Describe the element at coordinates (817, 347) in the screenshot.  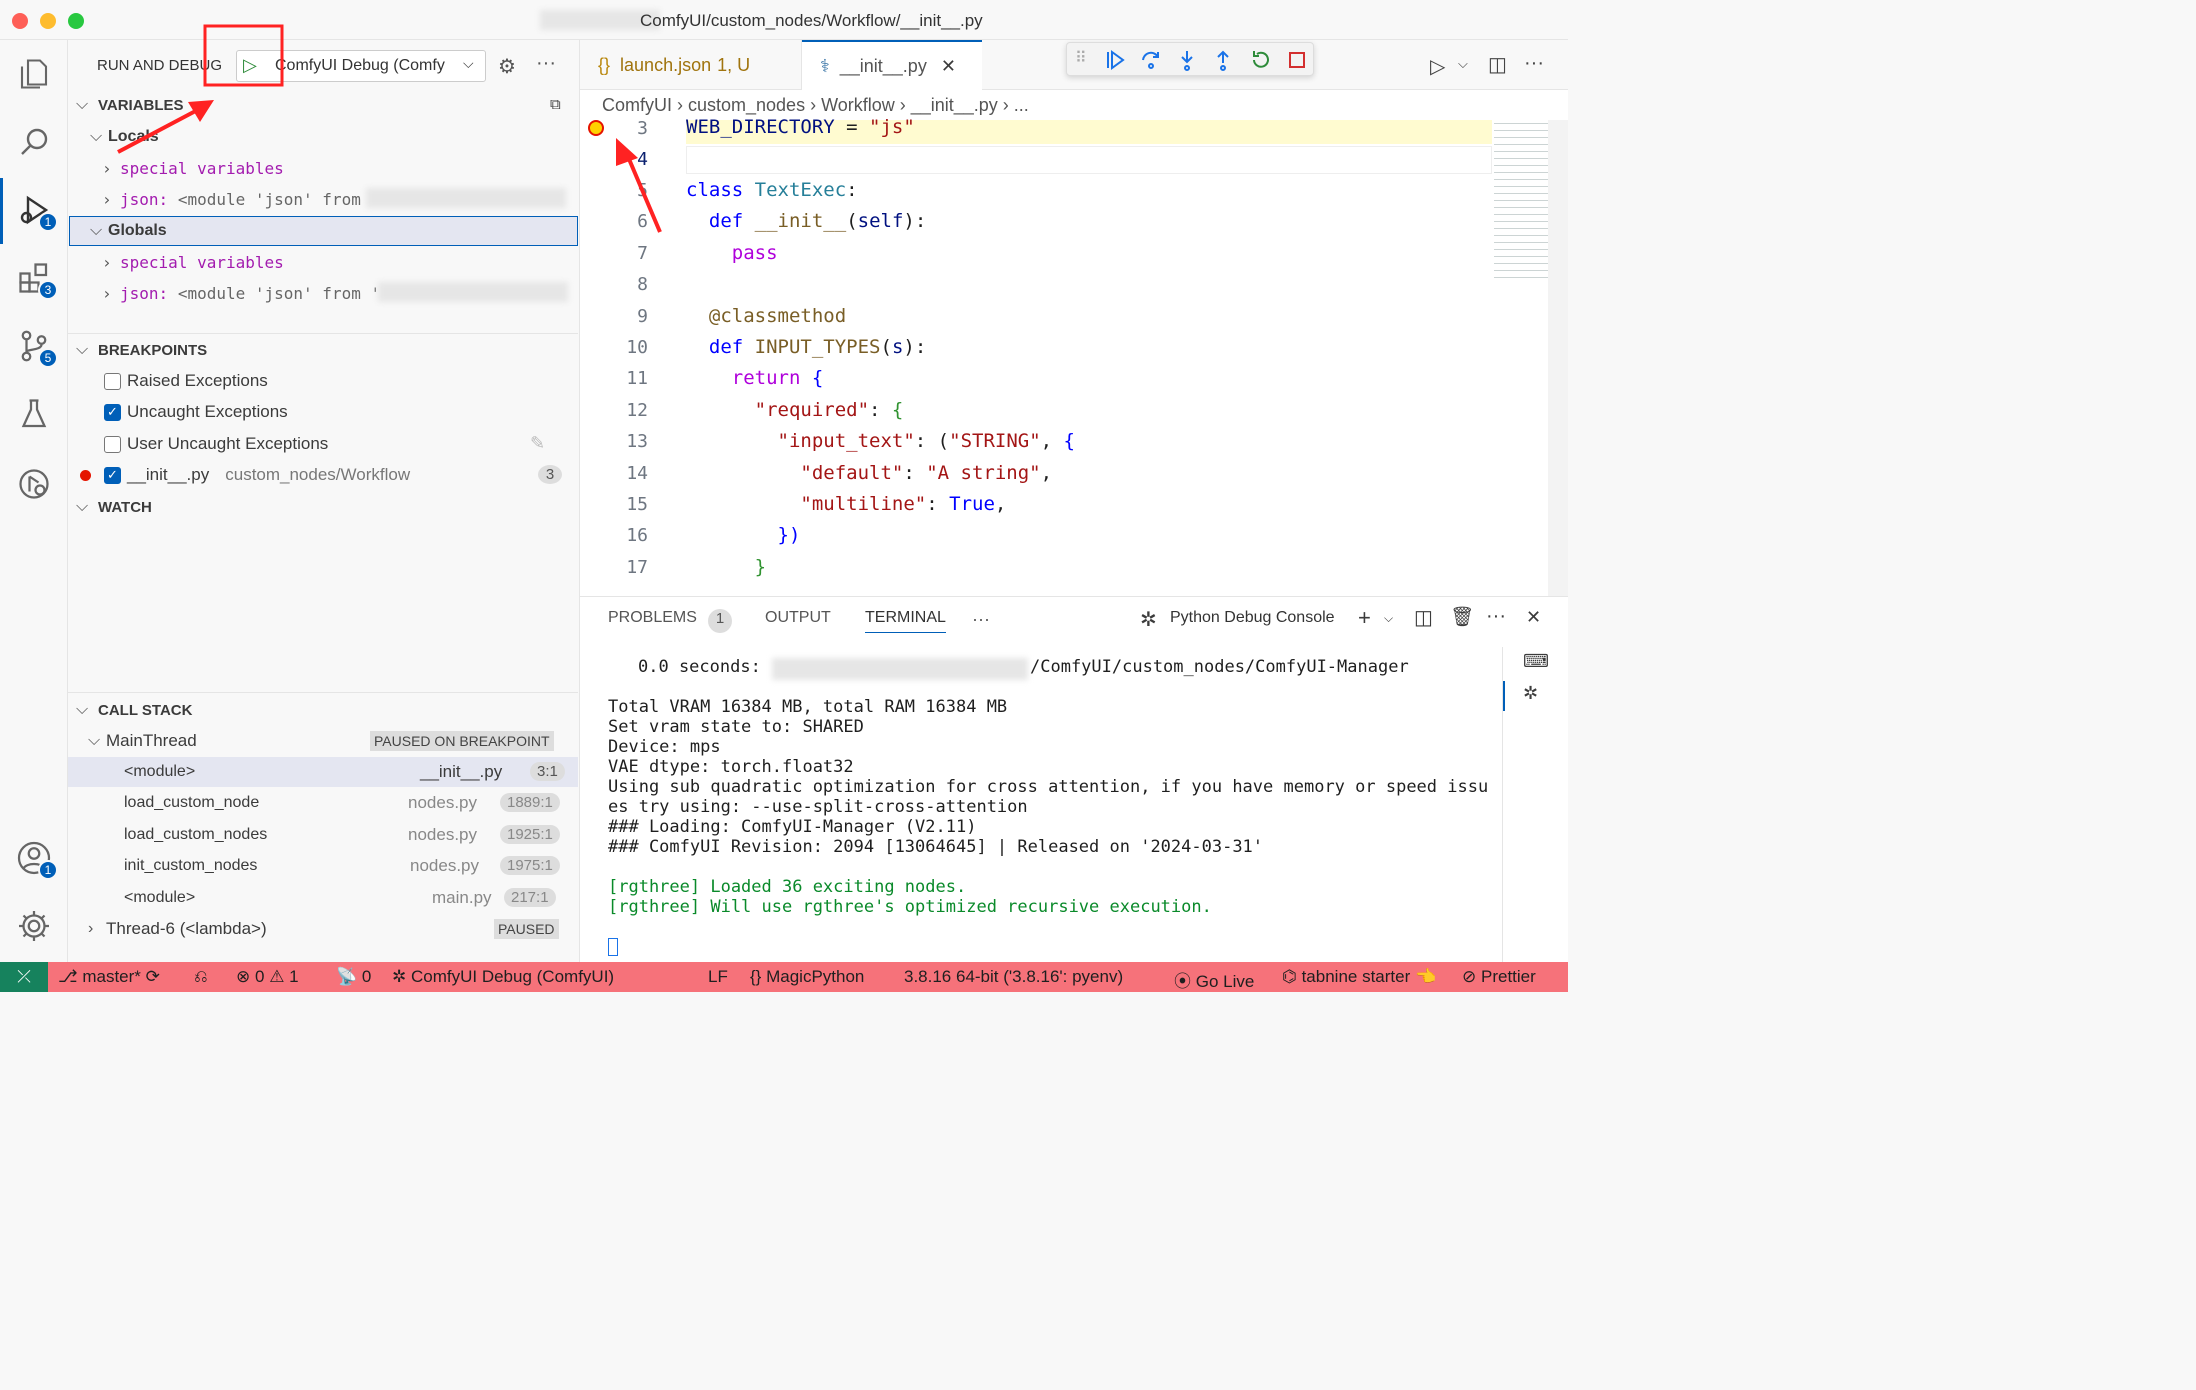
I see `code-line: def INPUT_TYPES(s):` at that location.